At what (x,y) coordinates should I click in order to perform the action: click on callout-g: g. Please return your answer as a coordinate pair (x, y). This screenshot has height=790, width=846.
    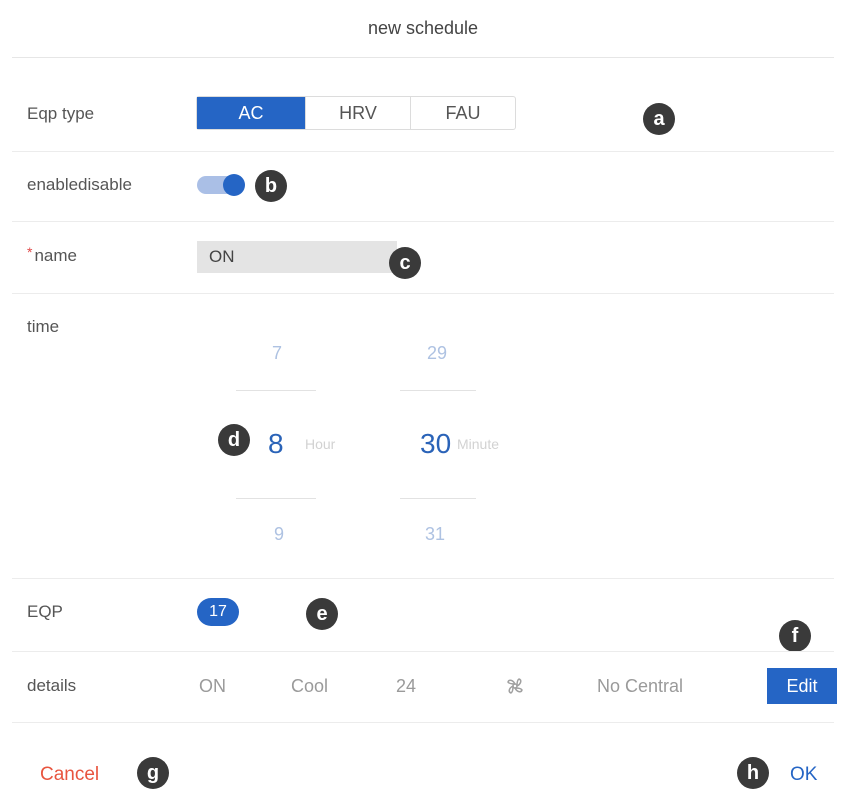
    Looking at the image, I should click on (153, 773).